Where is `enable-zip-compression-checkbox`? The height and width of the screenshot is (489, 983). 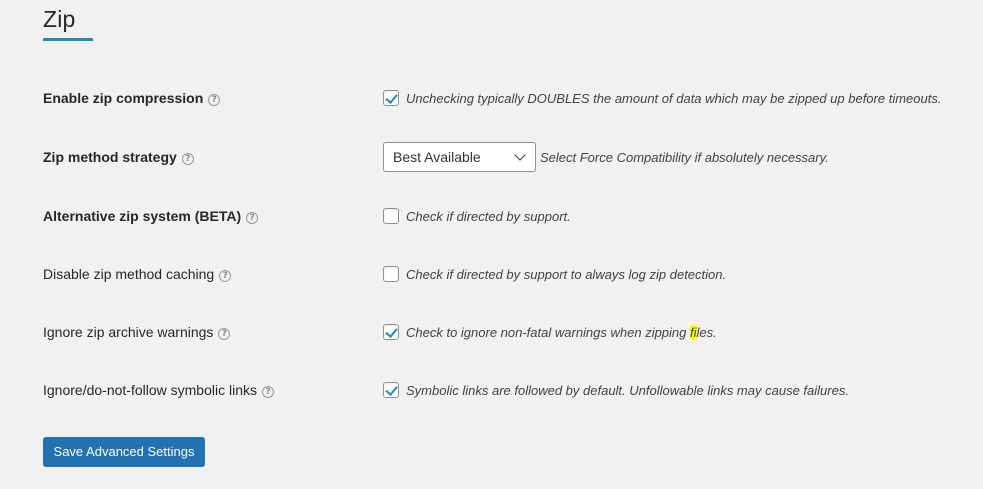
enable-zip-compression-checkbox is located at coordinates (391, 98).